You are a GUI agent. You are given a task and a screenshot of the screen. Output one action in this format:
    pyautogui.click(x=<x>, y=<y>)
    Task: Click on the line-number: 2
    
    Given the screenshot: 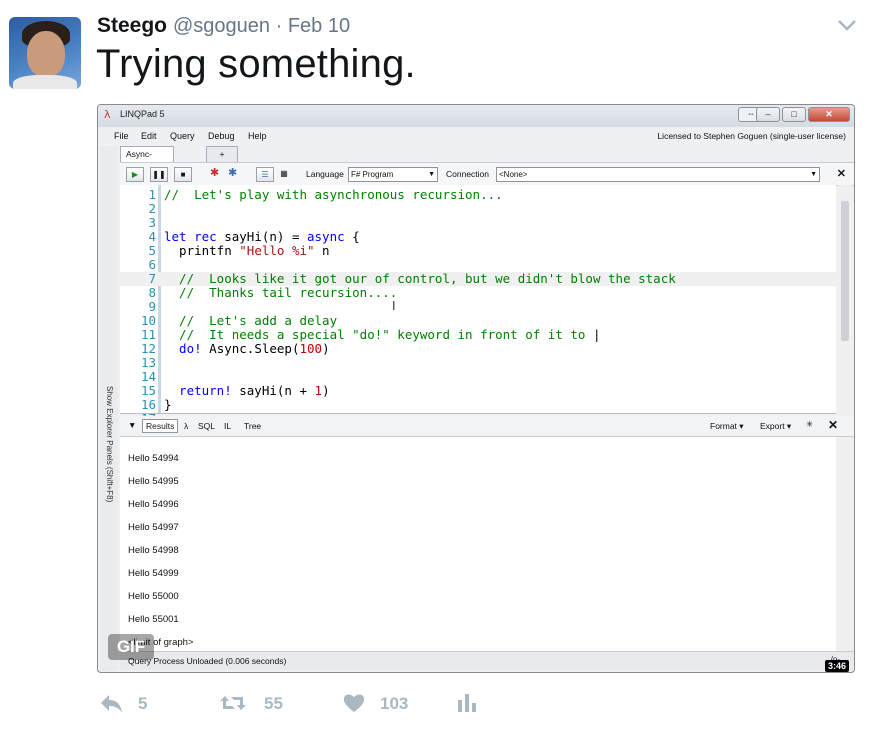 What is the action you would take?
    pyautogui.click(x=152, y=208)
    